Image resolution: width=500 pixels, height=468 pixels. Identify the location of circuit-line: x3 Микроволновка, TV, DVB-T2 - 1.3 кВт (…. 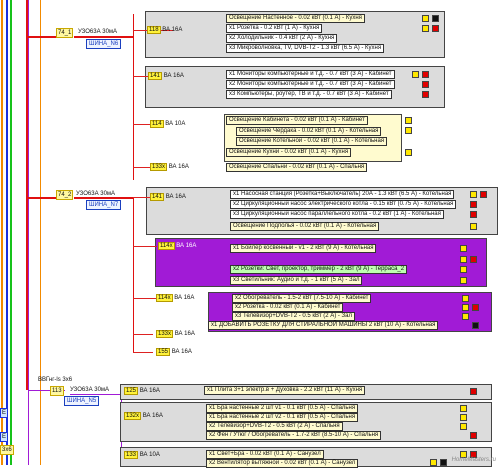
(305, 48).